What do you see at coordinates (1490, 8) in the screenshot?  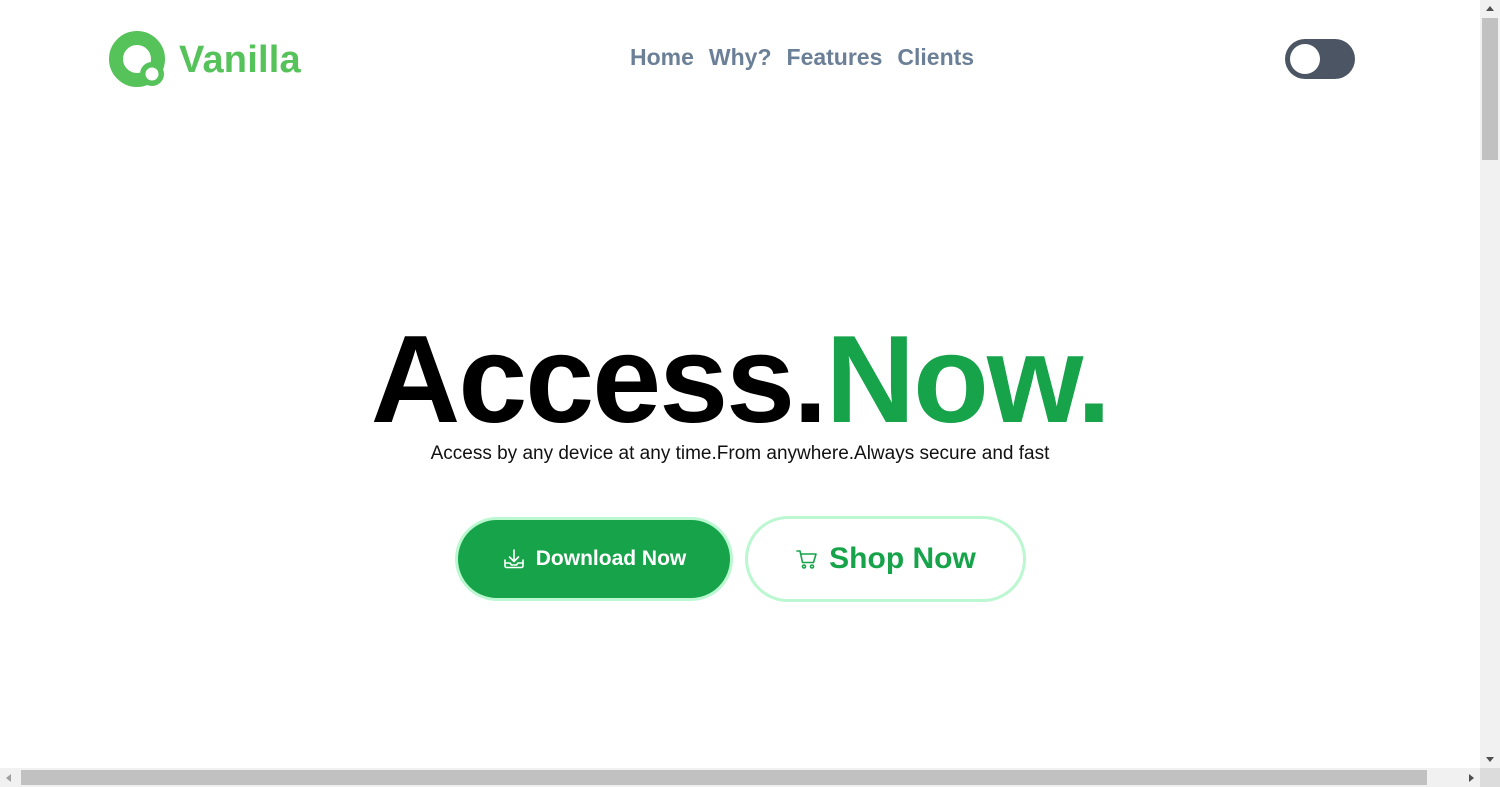 I see `scroll-up-arrow-icon` at bounding box center [1490, 8].